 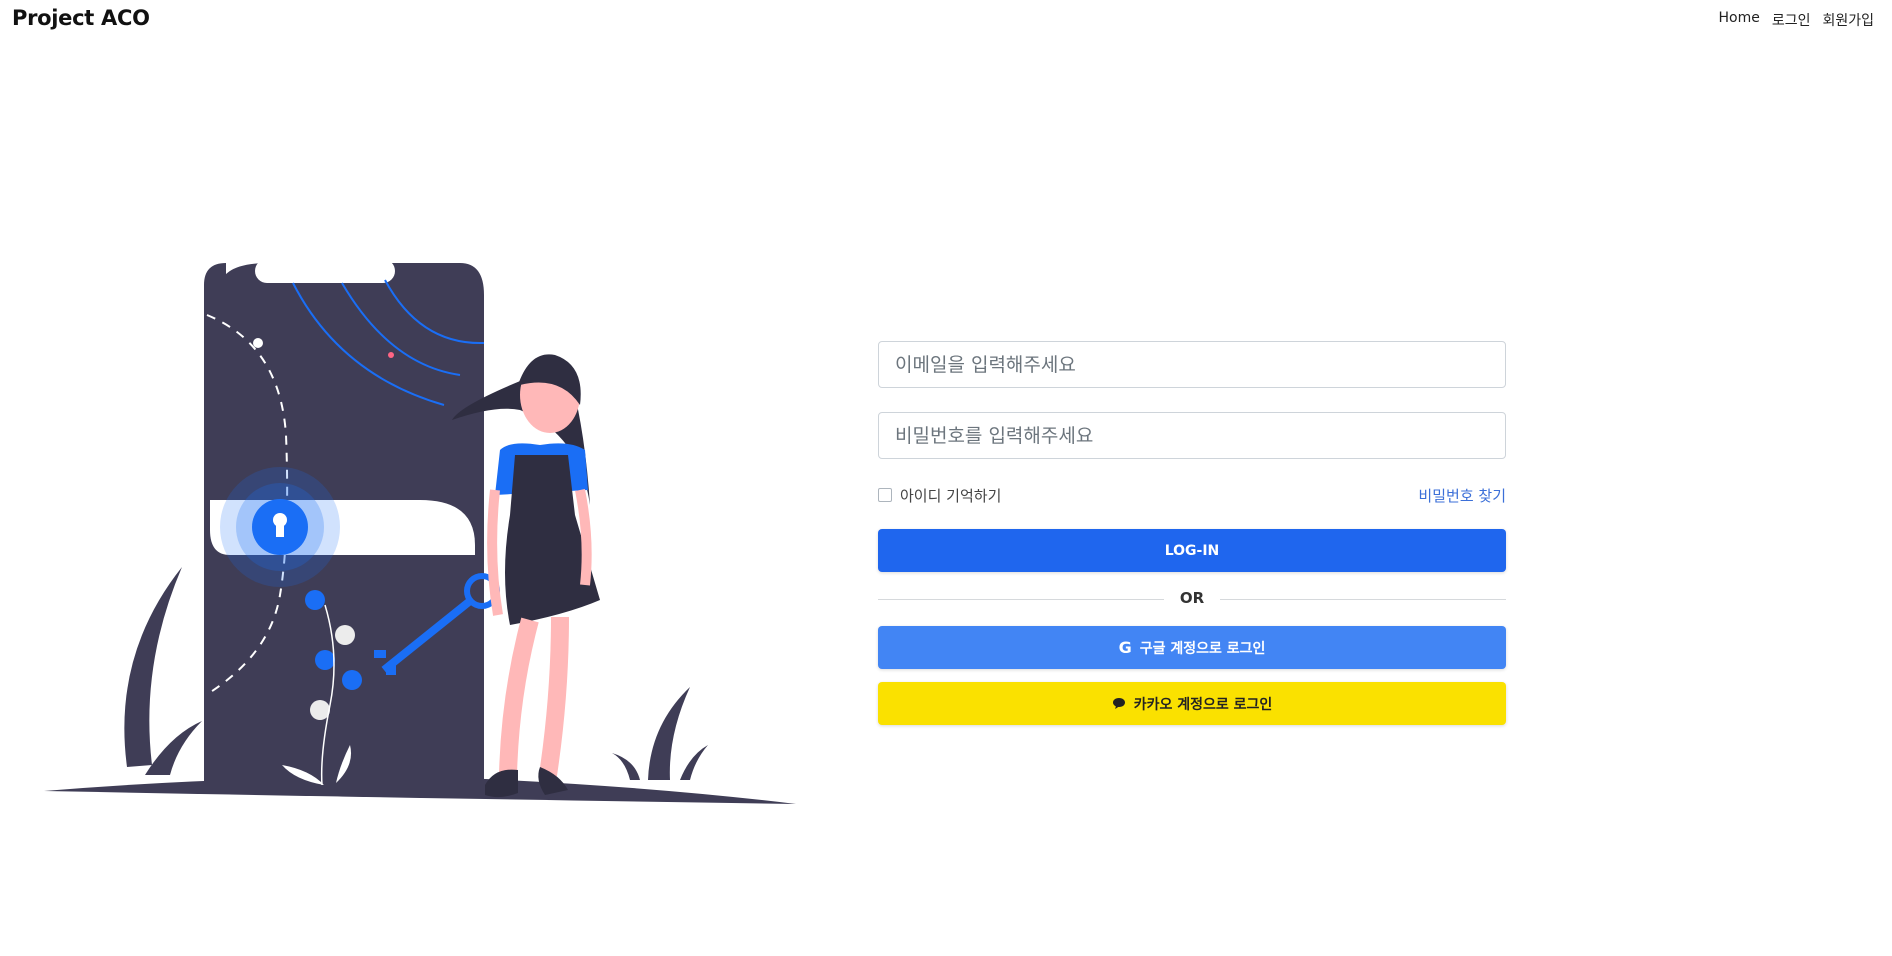 I want to click on google-login-button: G 구글 계정으로 로그인, so click(x=1192, y=647).